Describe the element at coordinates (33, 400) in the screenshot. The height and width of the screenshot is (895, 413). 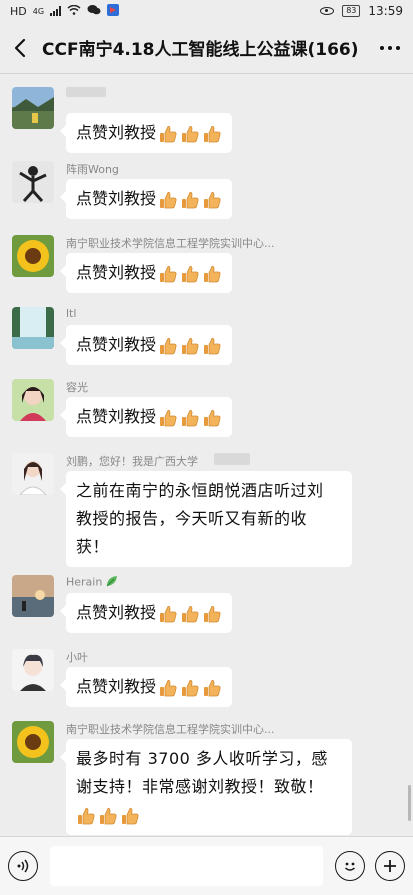
I see `portrait-avatar-icon` at that location.